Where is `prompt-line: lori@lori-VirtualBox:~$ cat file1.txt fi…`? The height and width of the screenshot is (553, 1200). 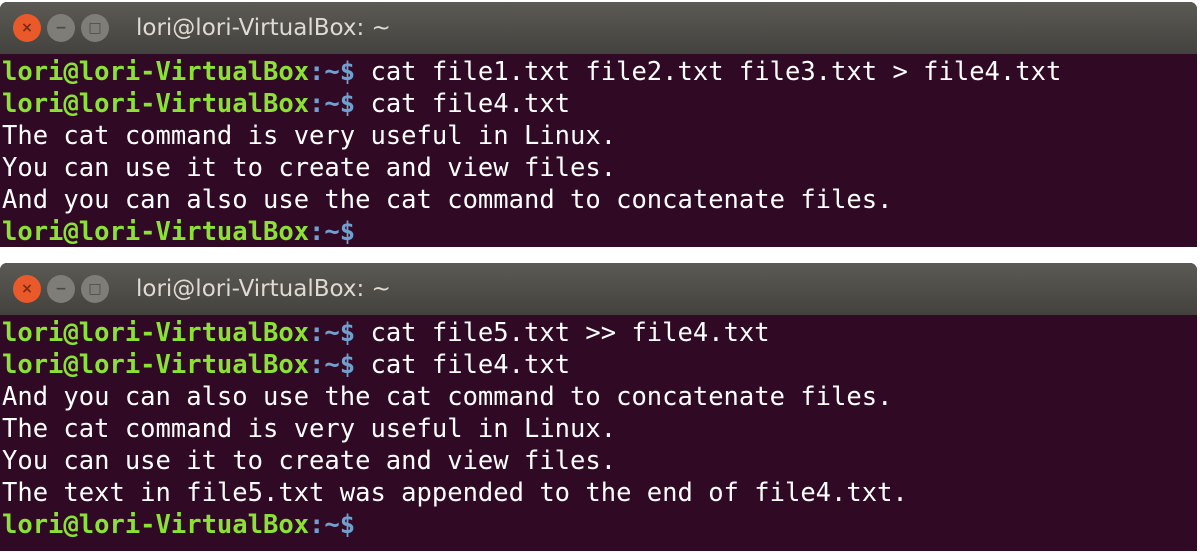 prompt-line: lori@lori-VirtualBox:~$ cat file1.txt fi… is located at coordinates (599, 72).